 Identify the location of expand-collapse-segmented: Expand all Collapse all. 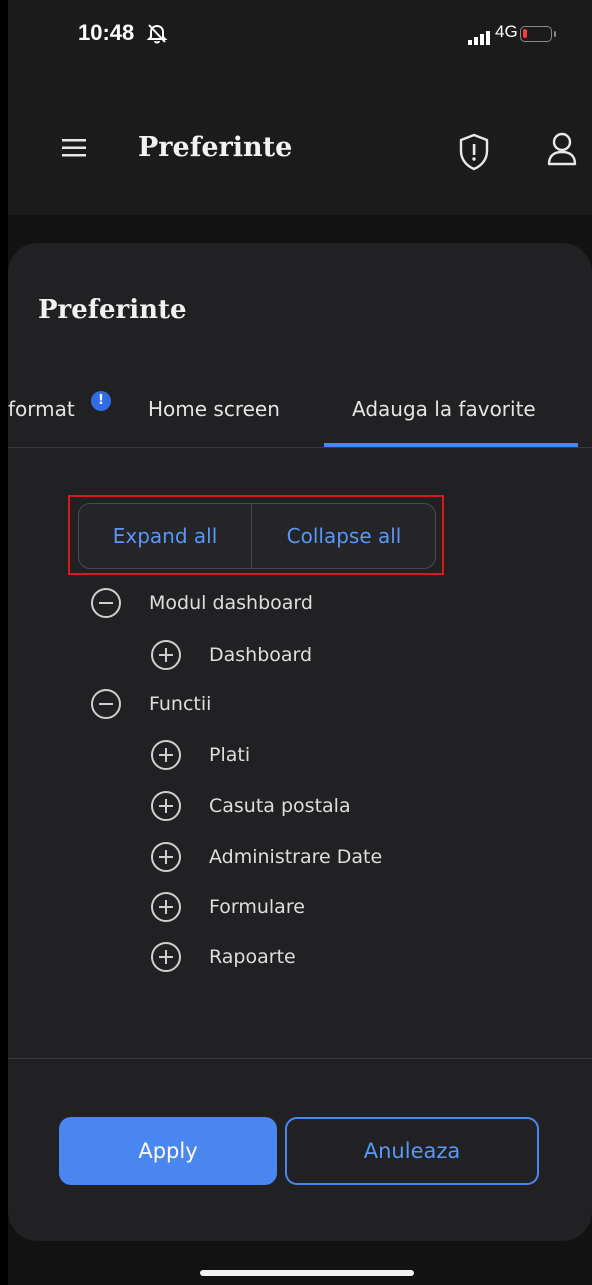
(257, 536).